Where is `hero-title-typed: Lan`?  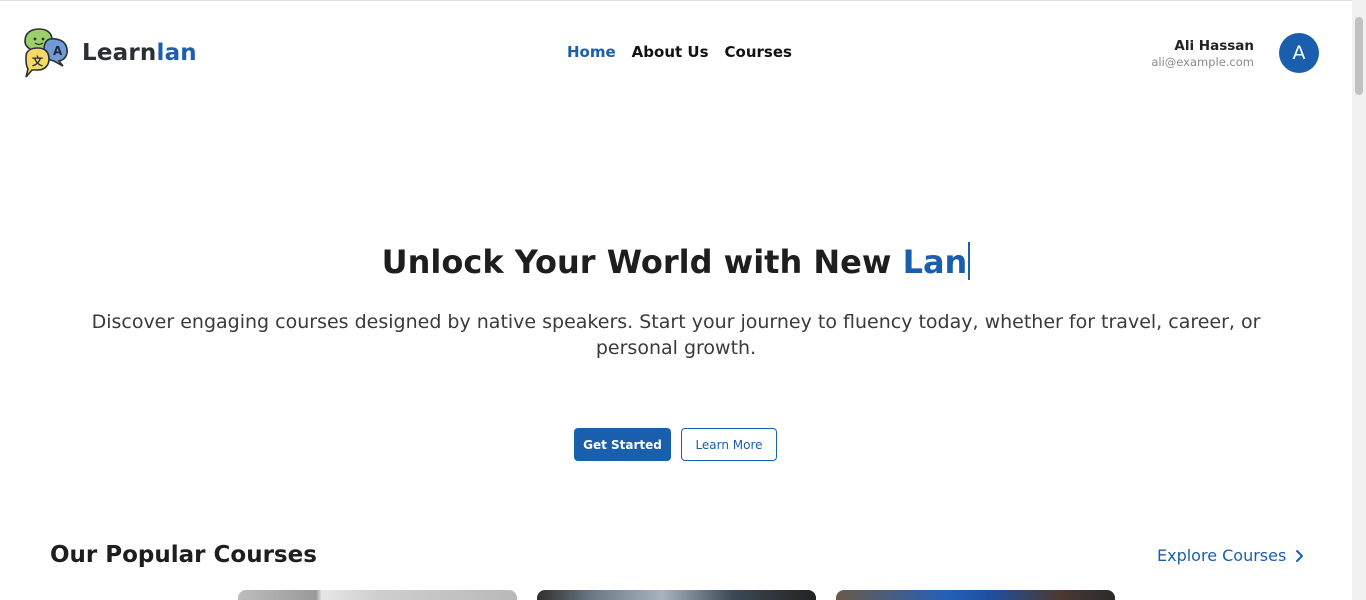
hero-title-typed: Lan is located at coordinates (935, 262).